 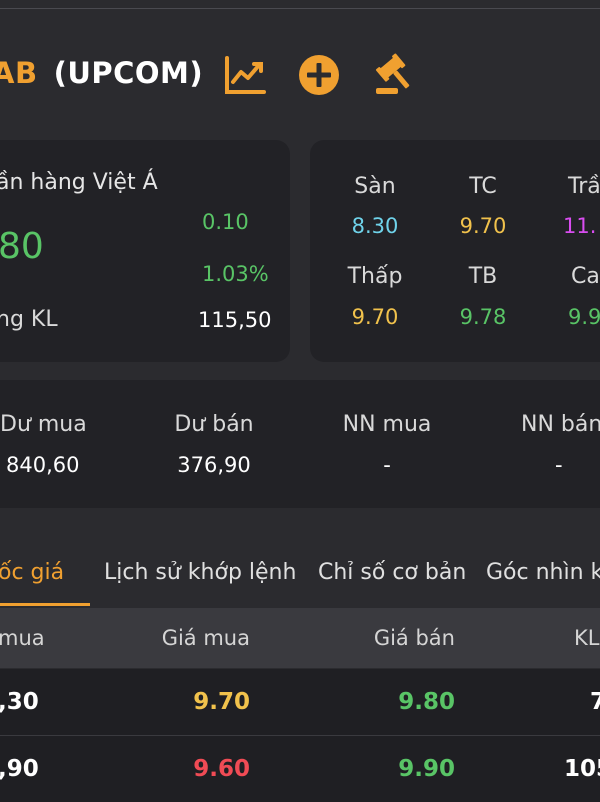 I want to click on buy-volume-cell: ,30, so click(x=19, y=702).